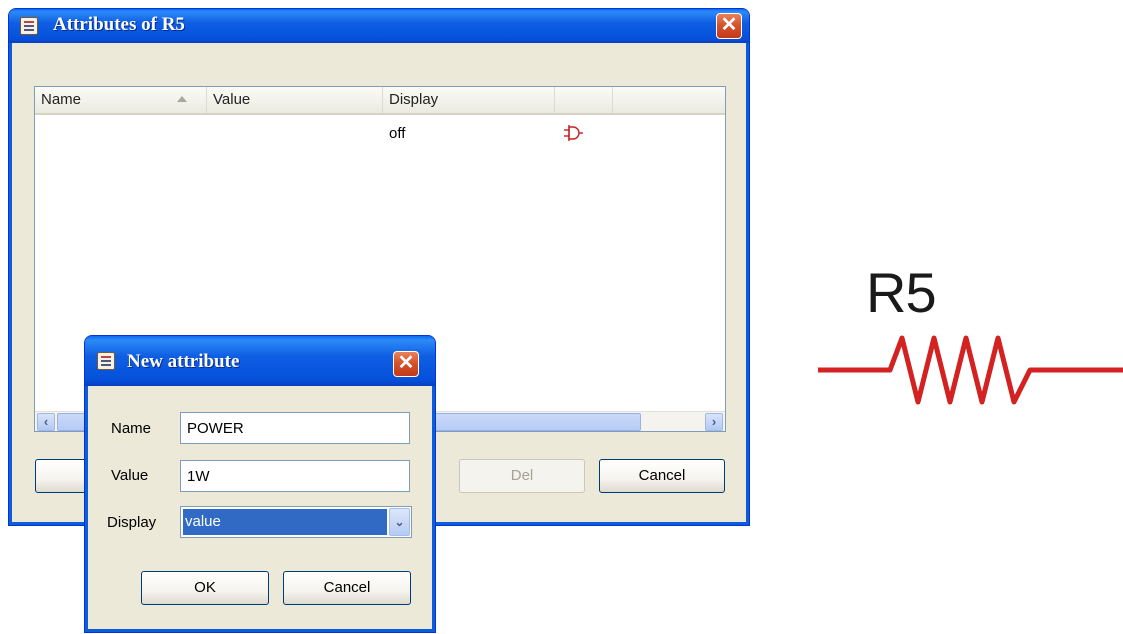 The width and height of the screenshot is (1123, 634). Describe the element at coordinates (295, 476) in the screenshot. I see `value-field` at that location.